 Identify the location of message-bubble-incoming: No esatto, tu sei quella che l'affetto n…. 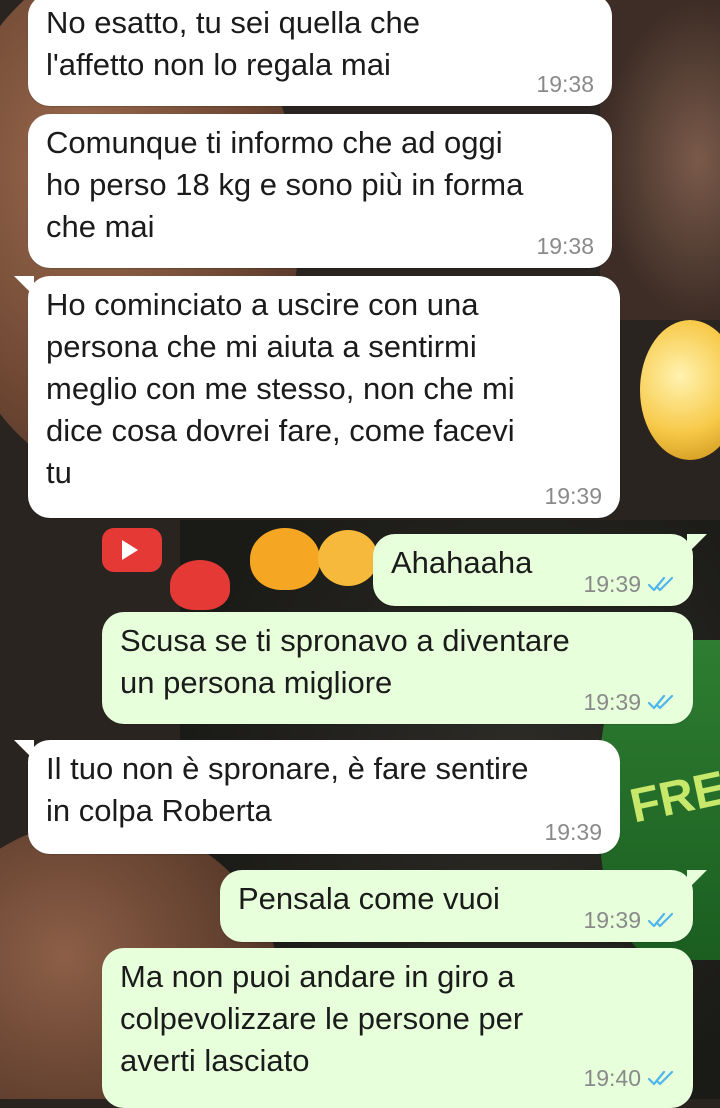
(320, 53).